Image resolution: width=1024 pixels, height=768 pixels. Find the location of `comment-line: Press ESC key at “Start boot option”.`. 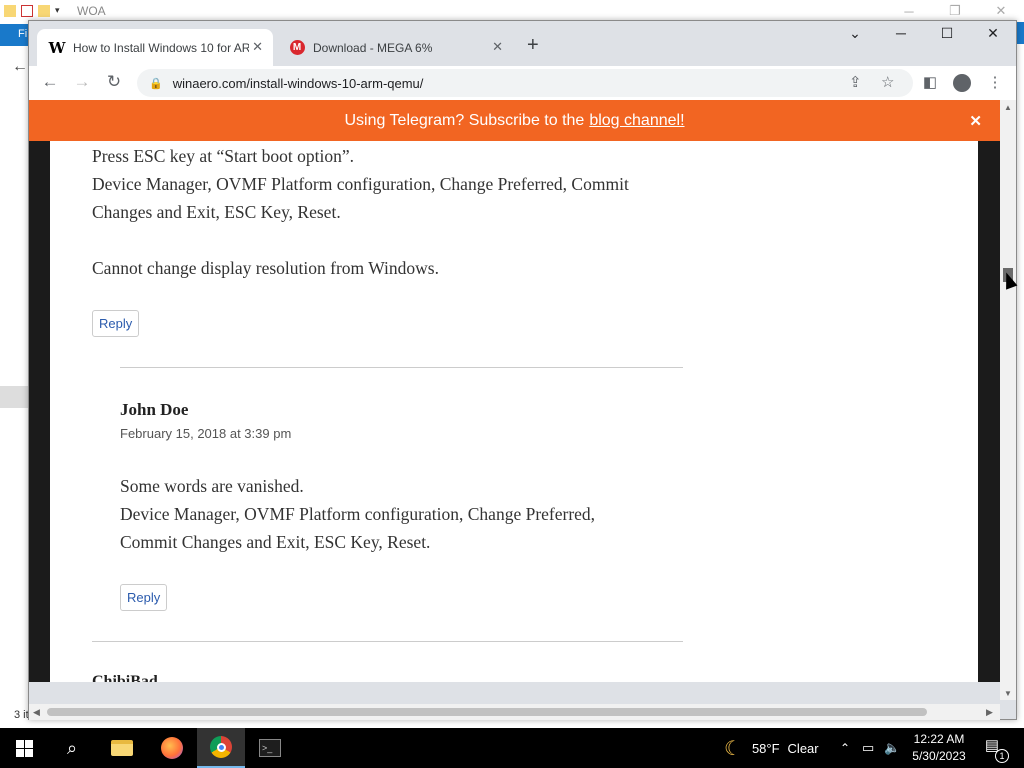

comment-line: Press ESC key at “Start boot option”. is located at coordinates (223, 156).